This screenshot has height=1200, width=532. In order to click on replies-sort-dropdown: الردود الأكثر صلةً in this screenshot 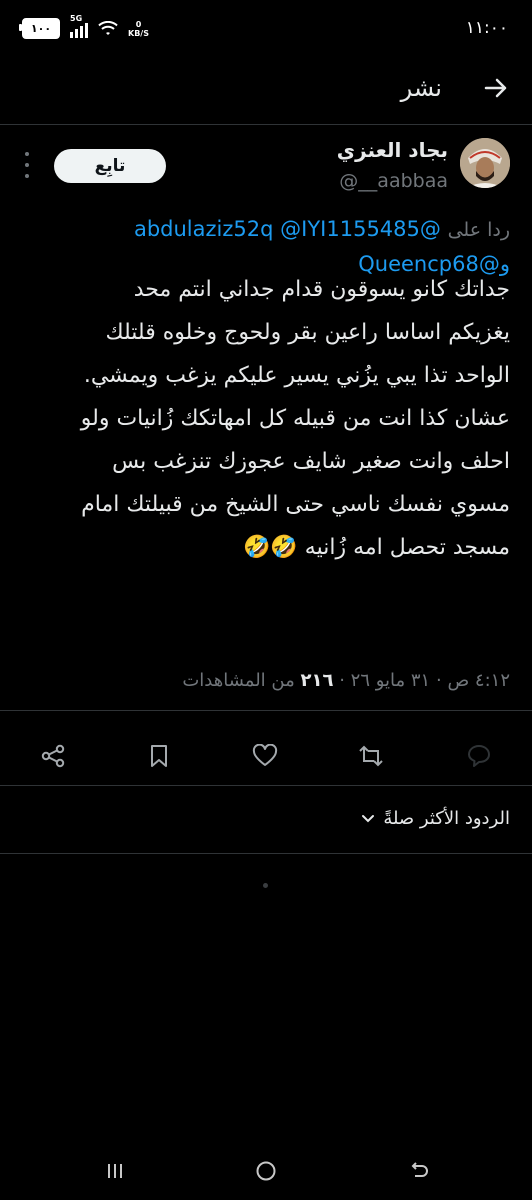, I will do `click(435, 818)`.